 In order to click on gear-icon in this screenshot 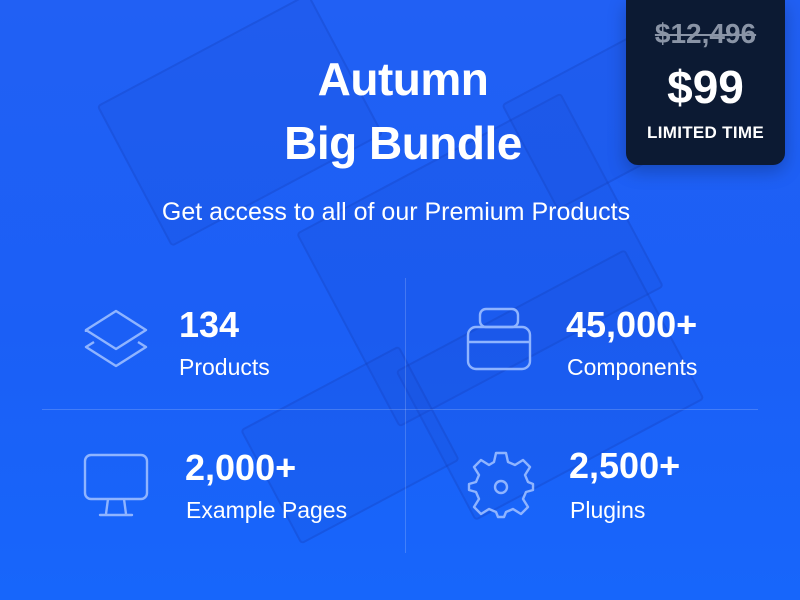, I will do `click(501, 485)`.